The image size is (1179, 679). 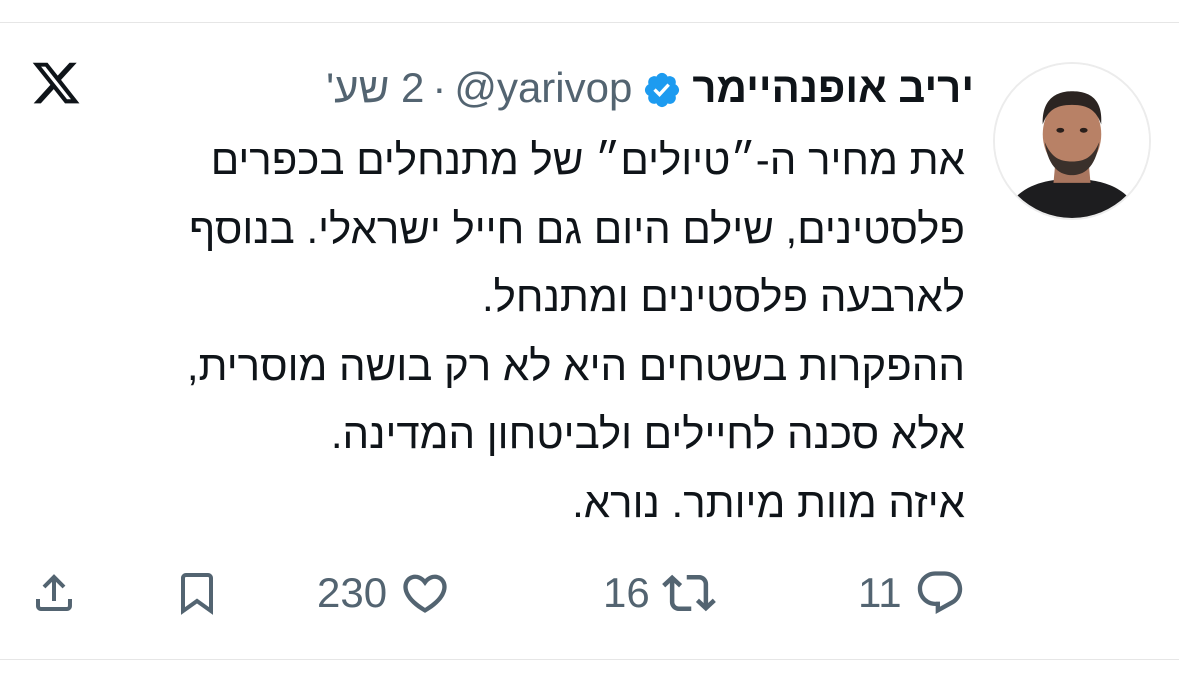 I want to click on heart-icon, so click(x=425, y=593).